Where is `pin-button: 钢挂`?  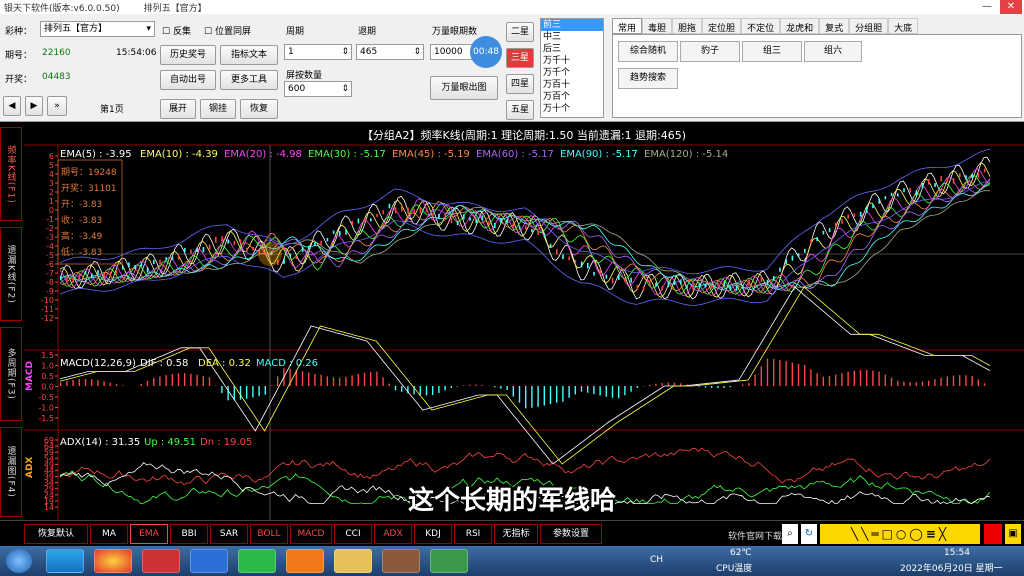
pin-button: 钢挂 is located at coordinates (218, 109).